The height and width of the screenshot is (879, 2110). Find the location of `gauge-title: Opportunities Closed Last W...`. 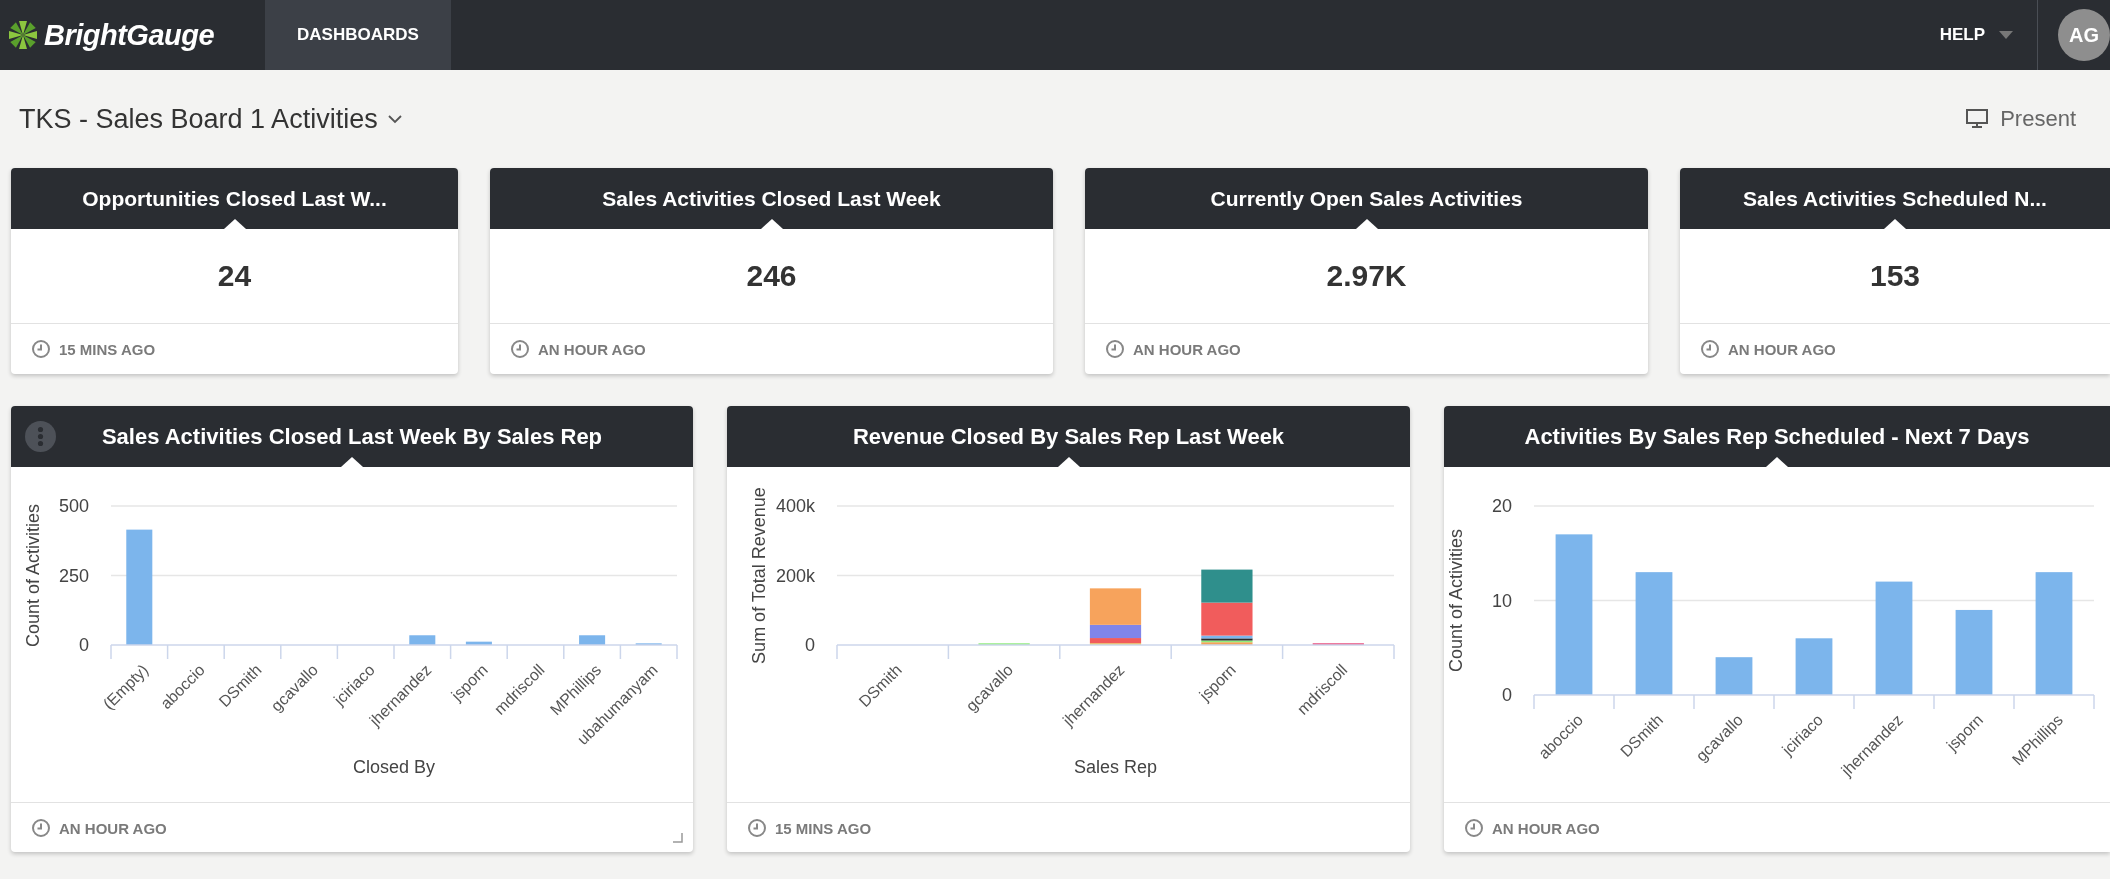

gauge-title: Opportunities Closed Last W... is located at coordinates (234, 198).